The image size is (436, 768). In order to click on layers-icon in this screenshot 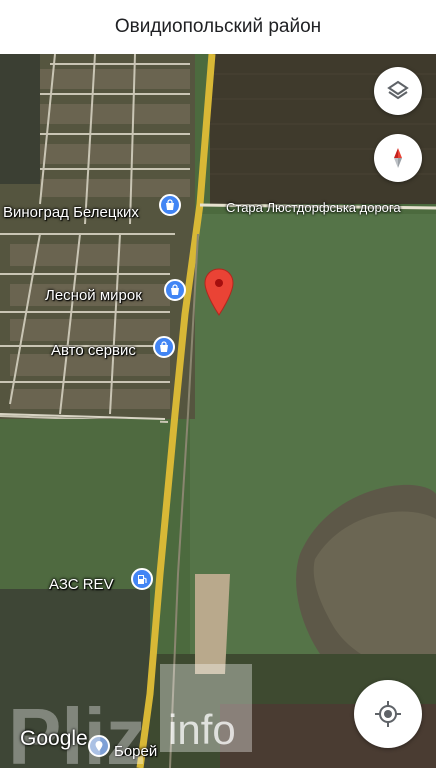, I will do `click(398, 90)`.